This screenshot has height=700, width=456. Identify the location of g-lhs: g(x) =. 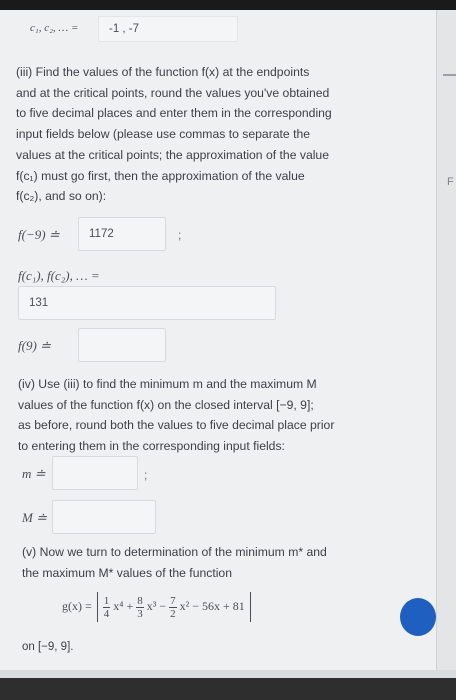
(77, 605).